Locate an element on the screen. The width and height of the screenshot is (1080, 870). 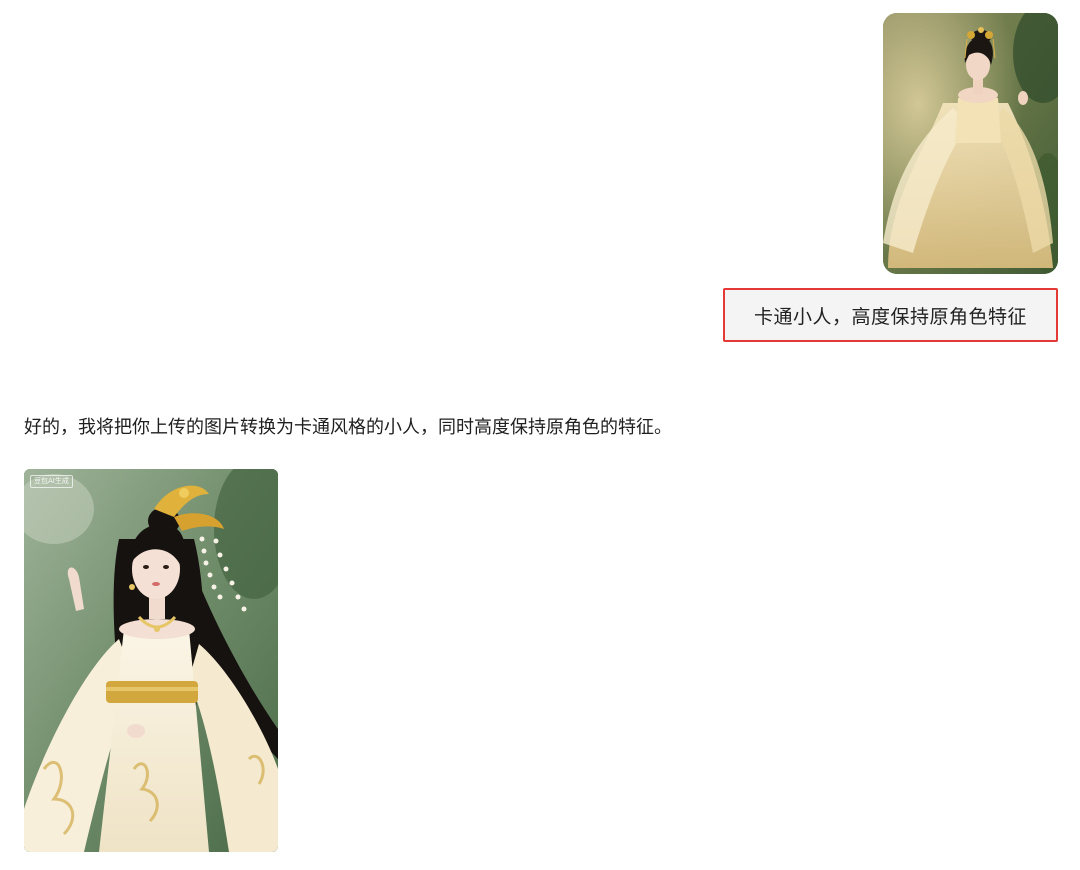
assistant-generated-image: 豆包AI生成 is located at coordinates (151, 660).